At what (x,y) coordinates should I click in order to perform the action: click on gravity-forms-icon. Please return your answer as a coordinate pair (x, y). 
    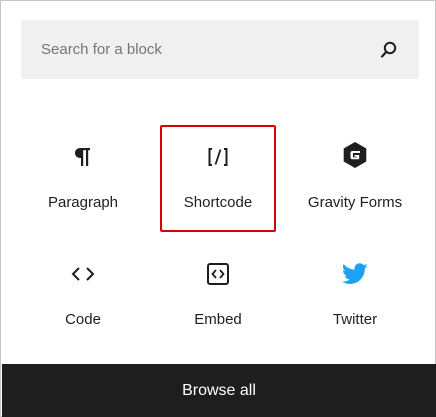
    Looking at the image, I should click on (355, 155).